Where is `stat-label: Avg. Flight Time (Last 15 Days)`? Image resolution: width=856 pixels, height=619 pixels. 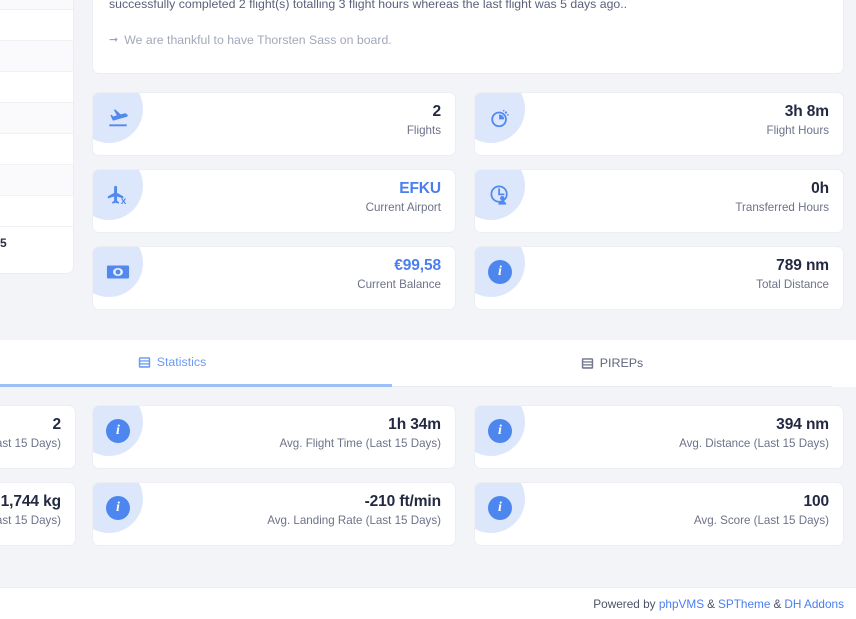 stat-label: Avg. Flight Time (Last 15 Days) is located at coordinates (360, 443).